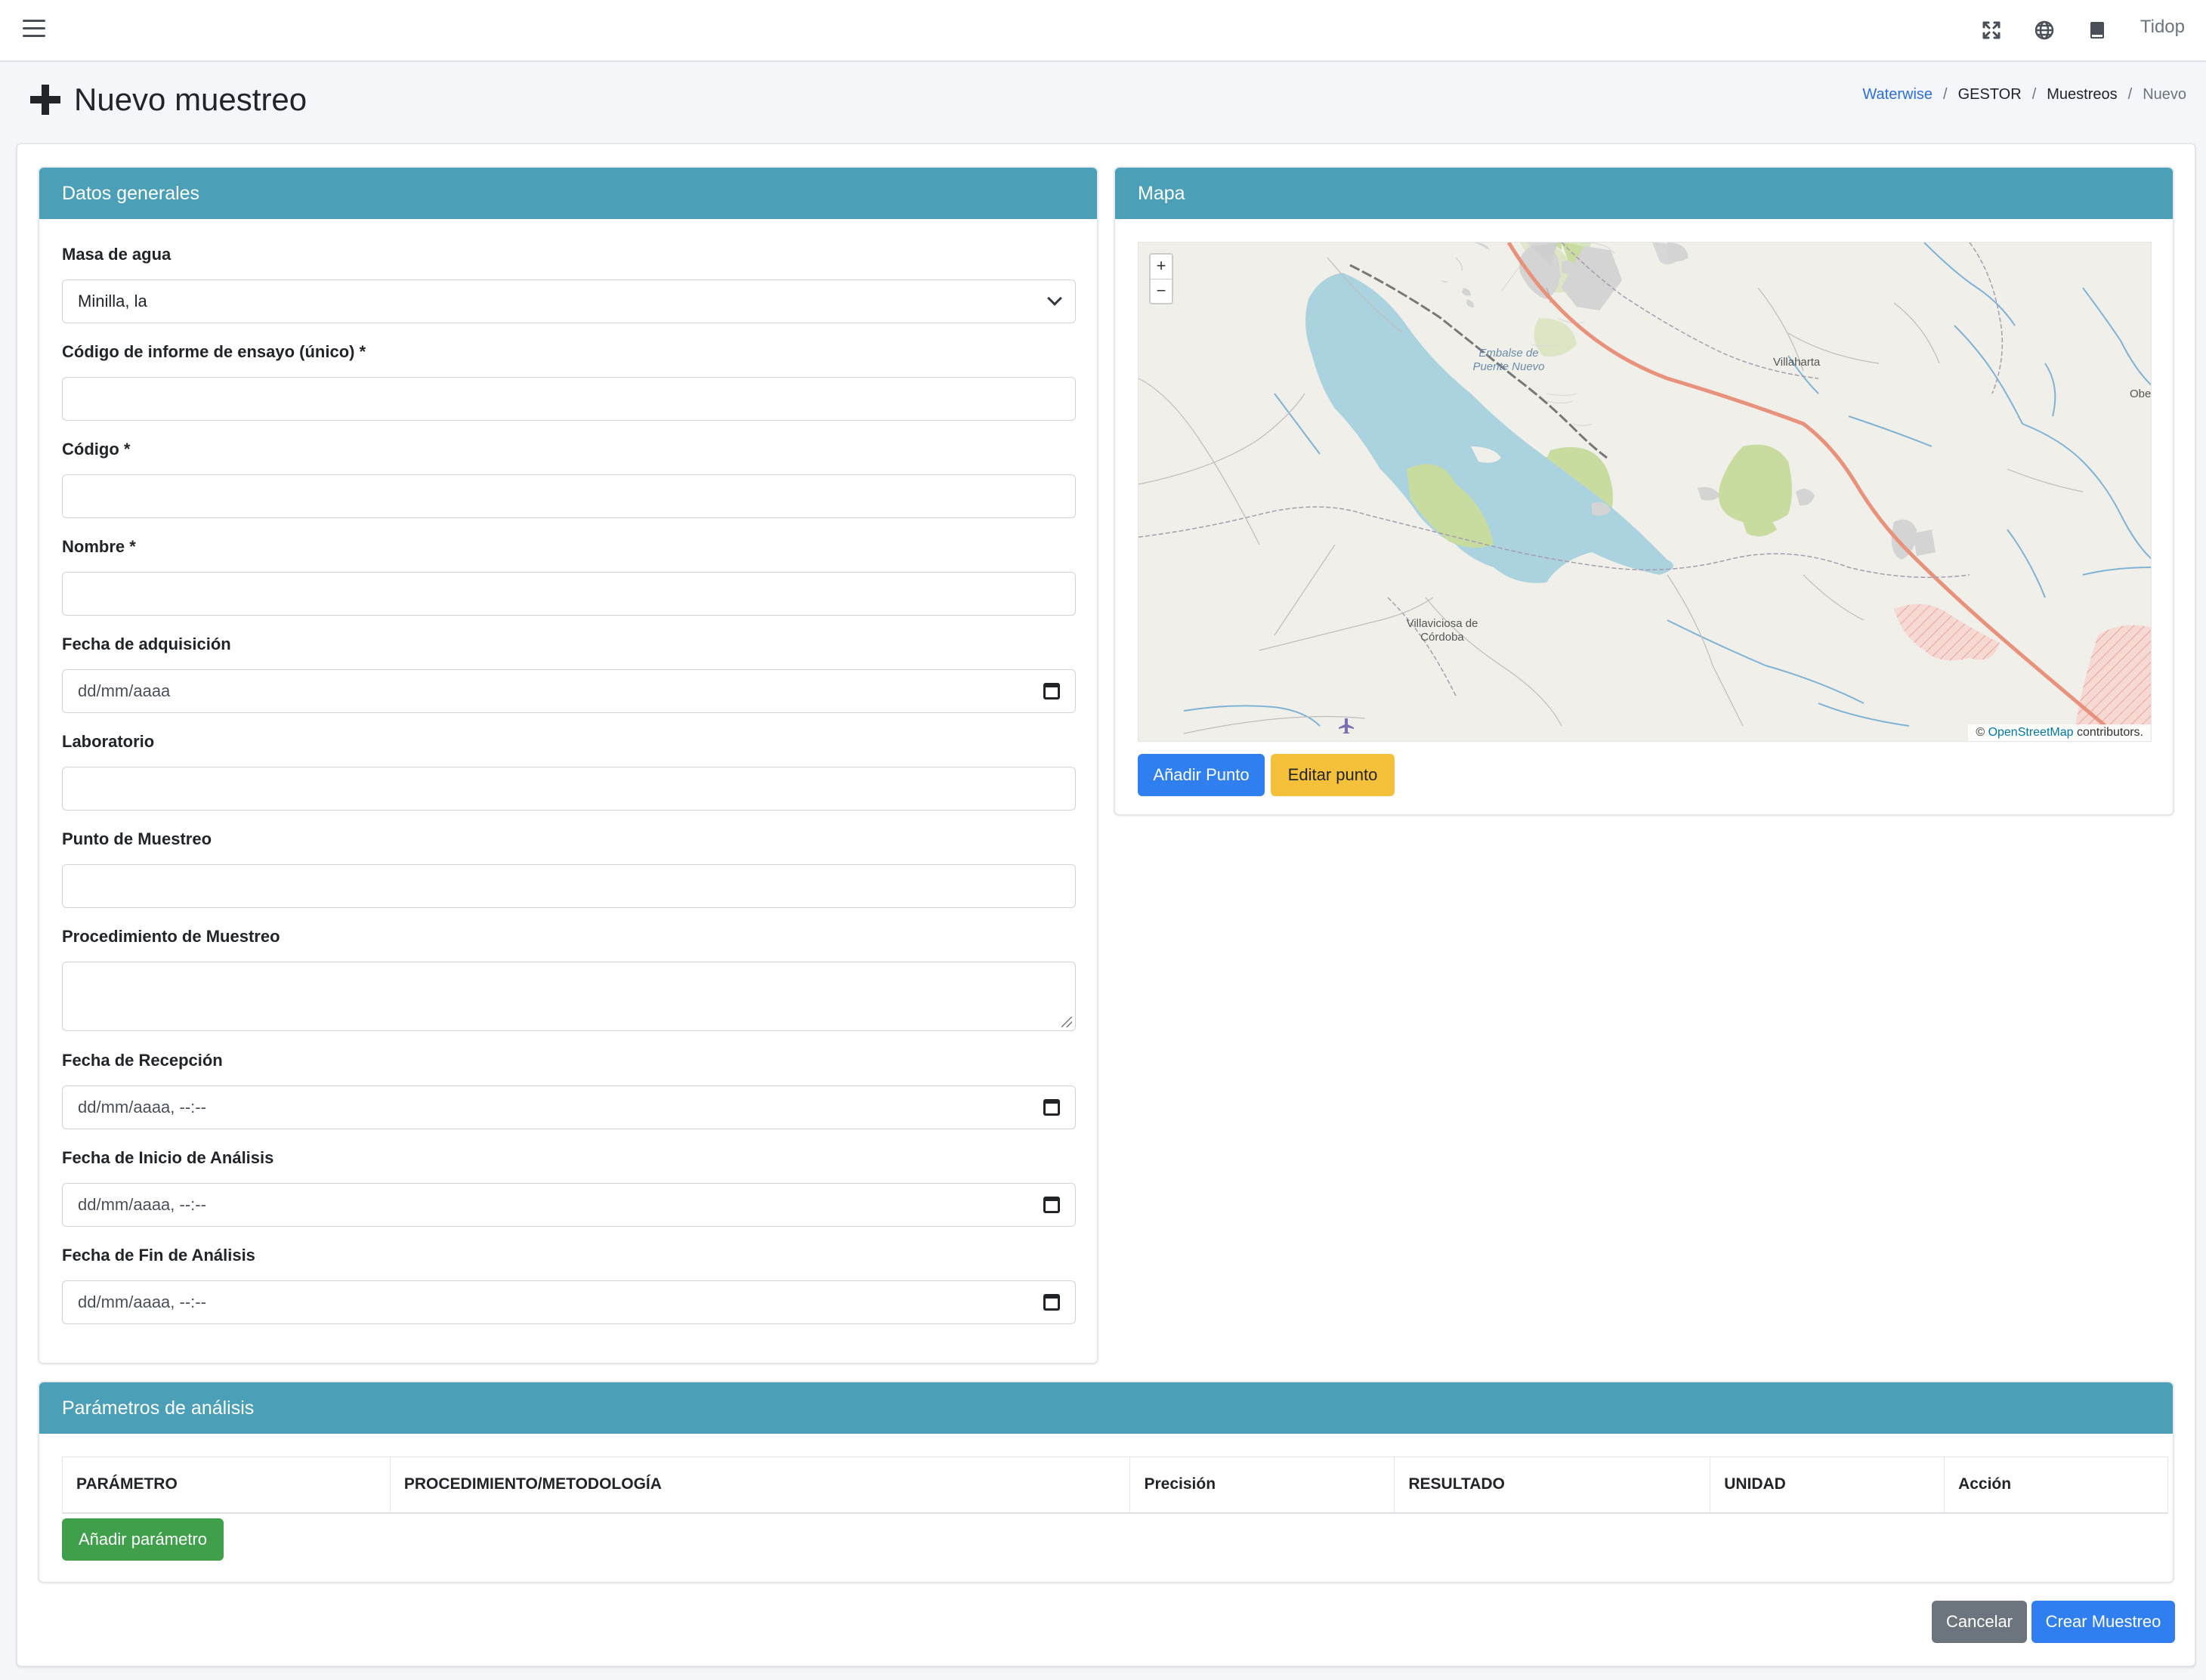  I want to click on plus-icon, so click(45, 100).